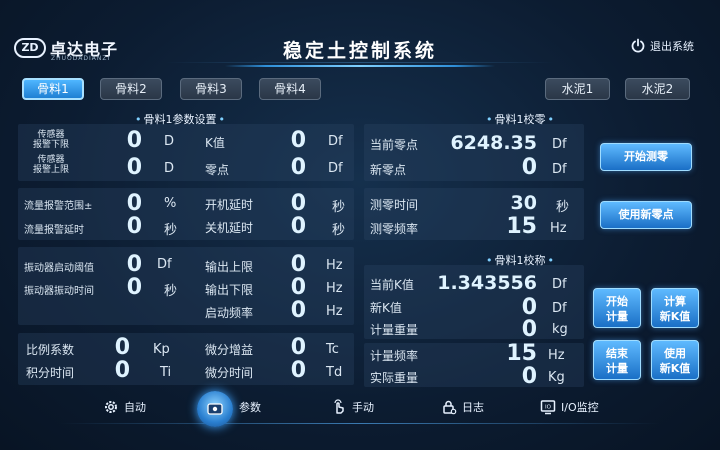 This screenshot has width=720, height=450. I want to click on kp-unit: Kp, so click(161, 349).